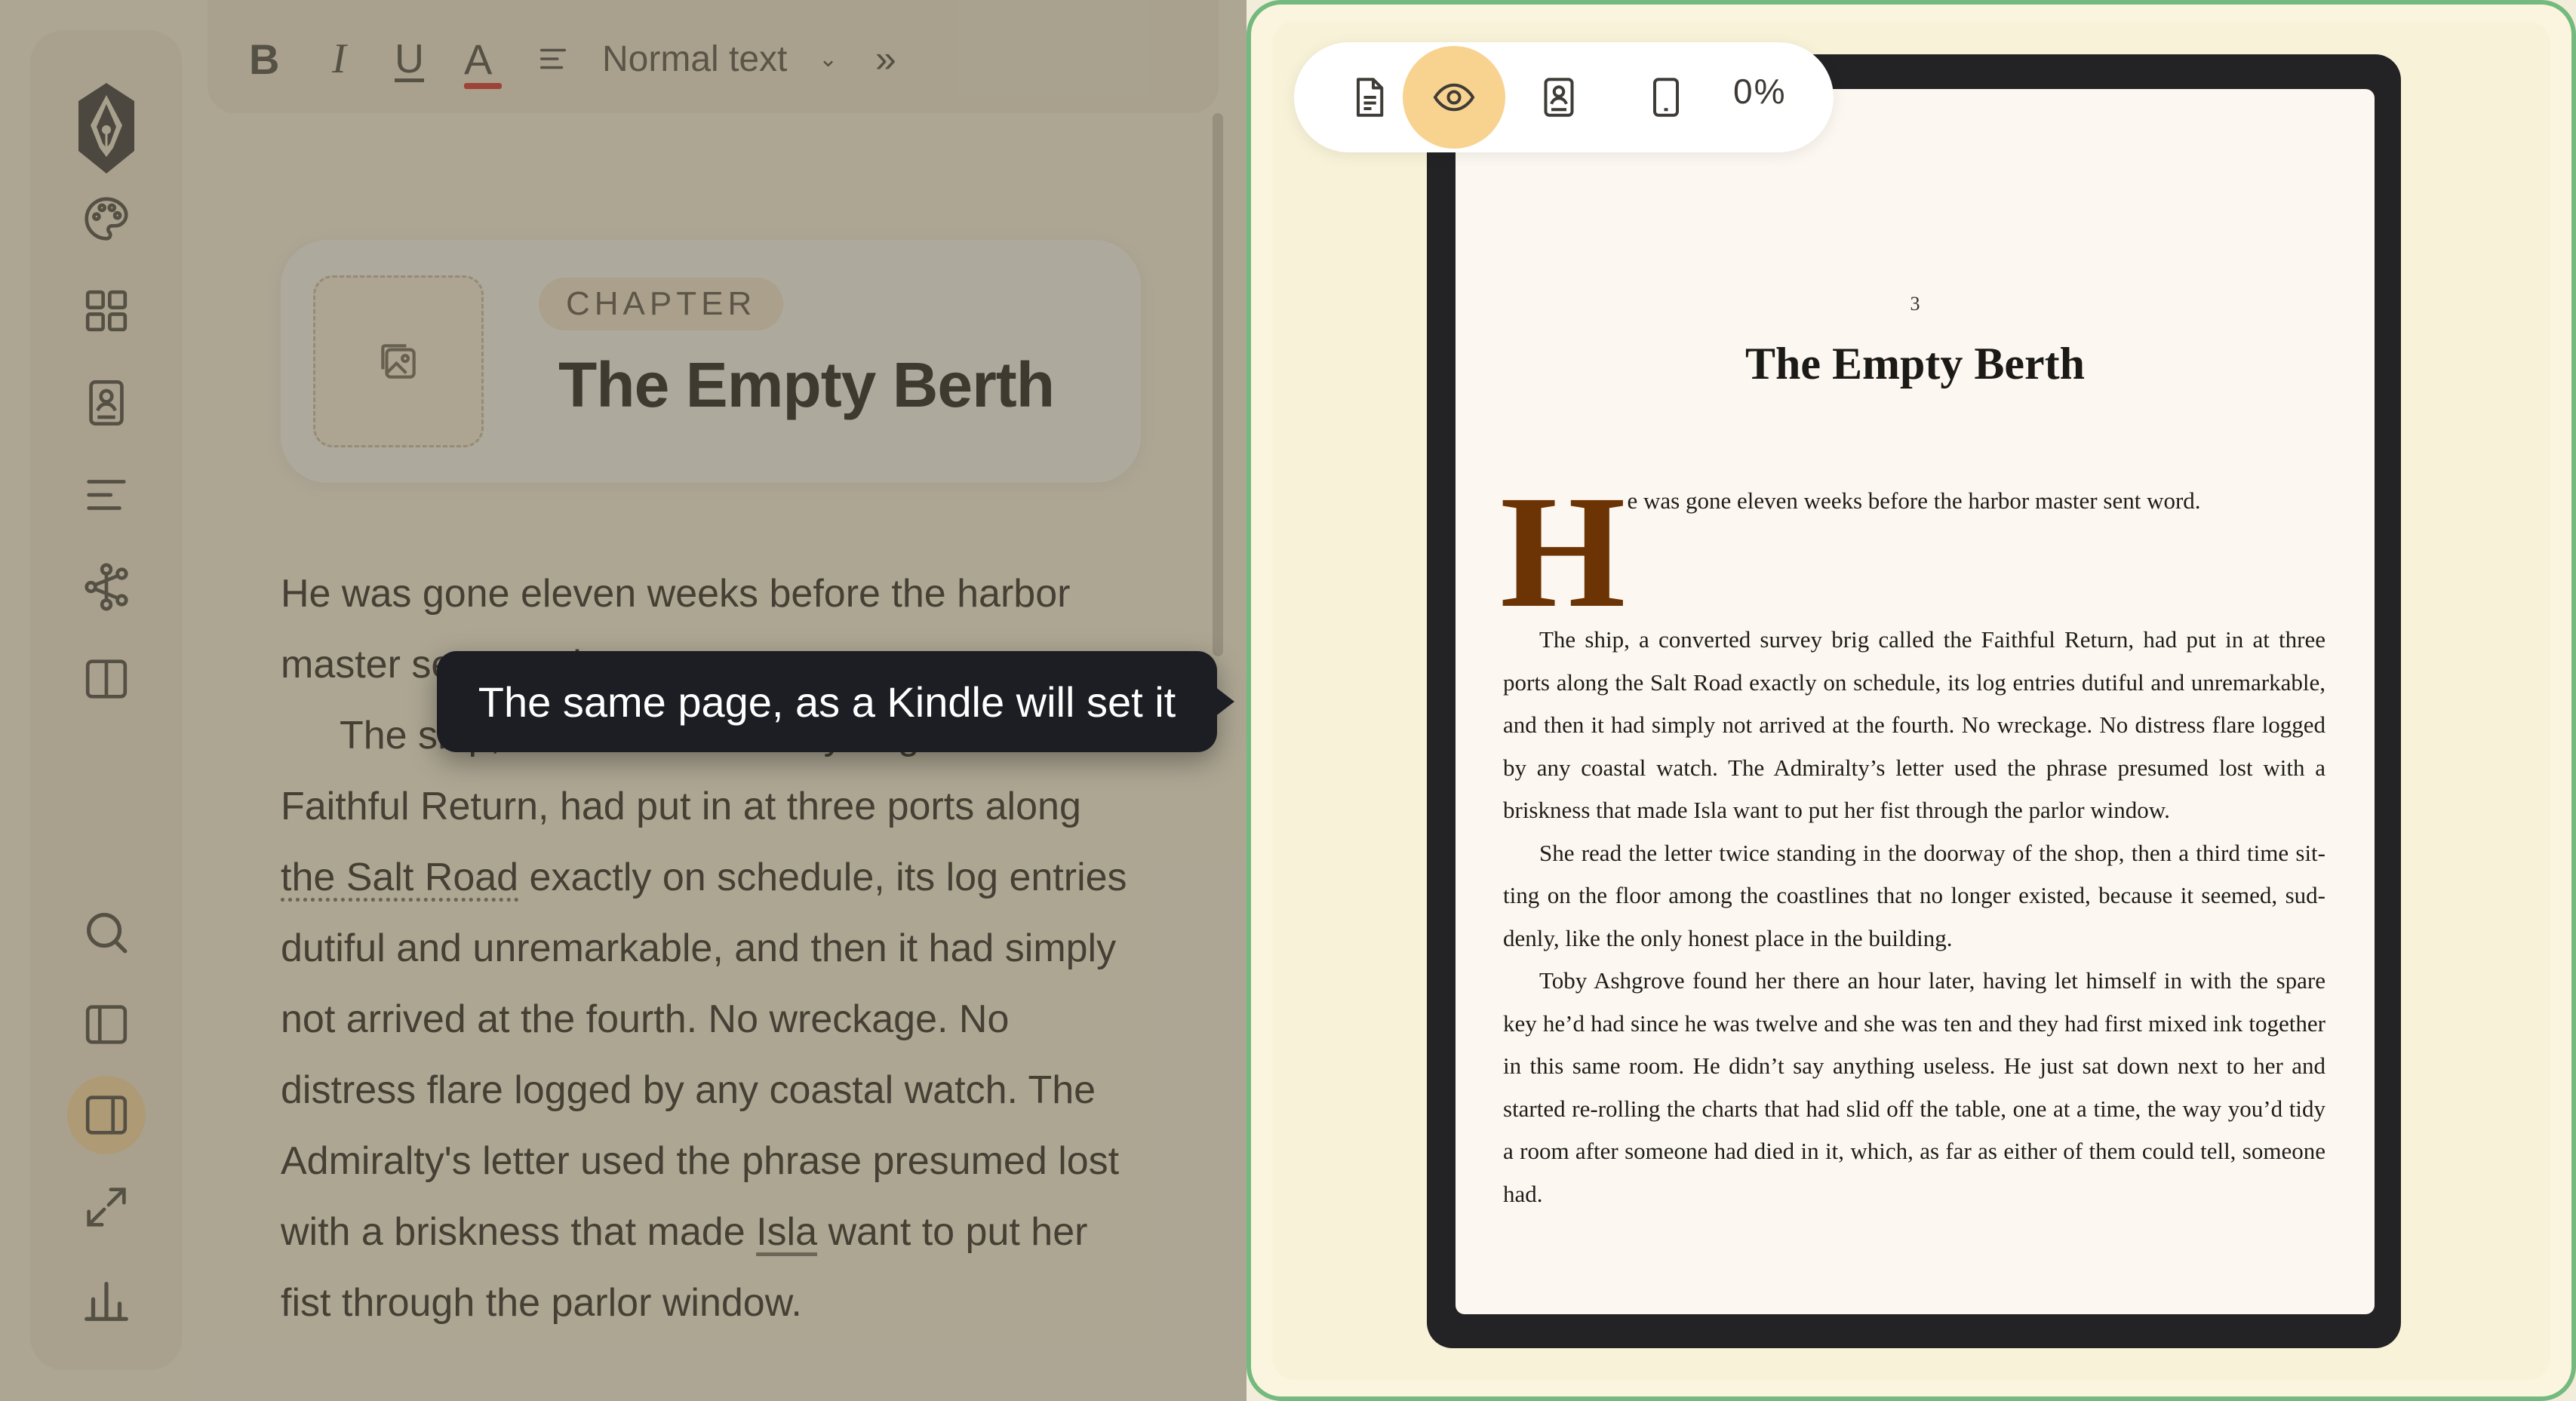 The width and height of the screenshot is (2576, 1401). I want to click on eye-icon, so click(1454, 97).